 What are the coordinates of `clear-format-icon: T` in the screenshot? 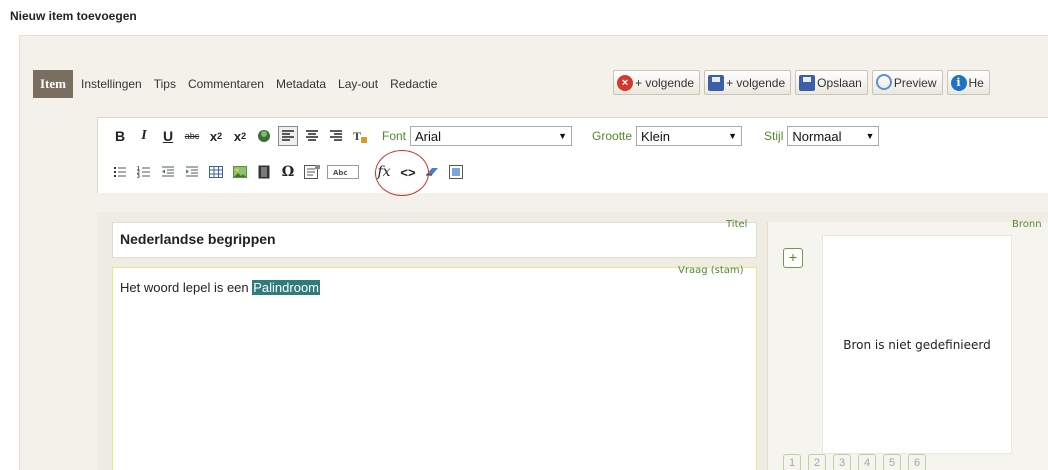 It's located at (360, 136).